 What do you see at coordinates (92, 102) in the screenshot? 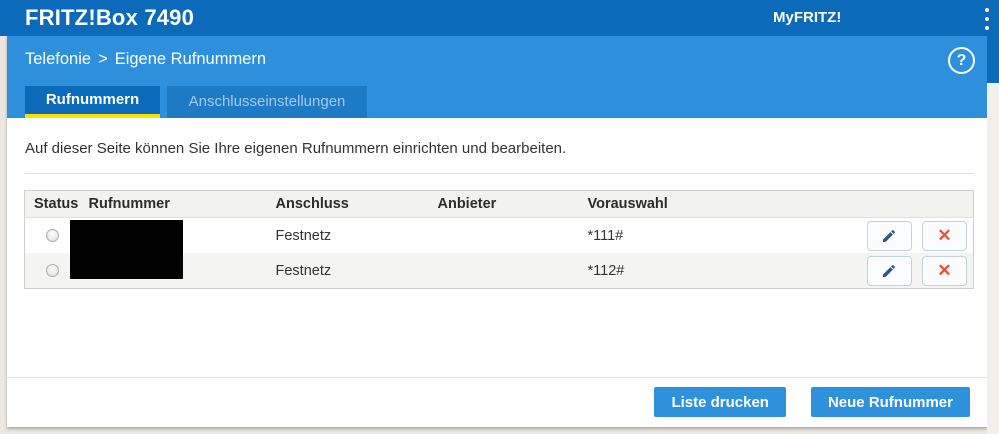
I see `tab-rufnummern: Rufnummern` at bounding box center [92, 102].